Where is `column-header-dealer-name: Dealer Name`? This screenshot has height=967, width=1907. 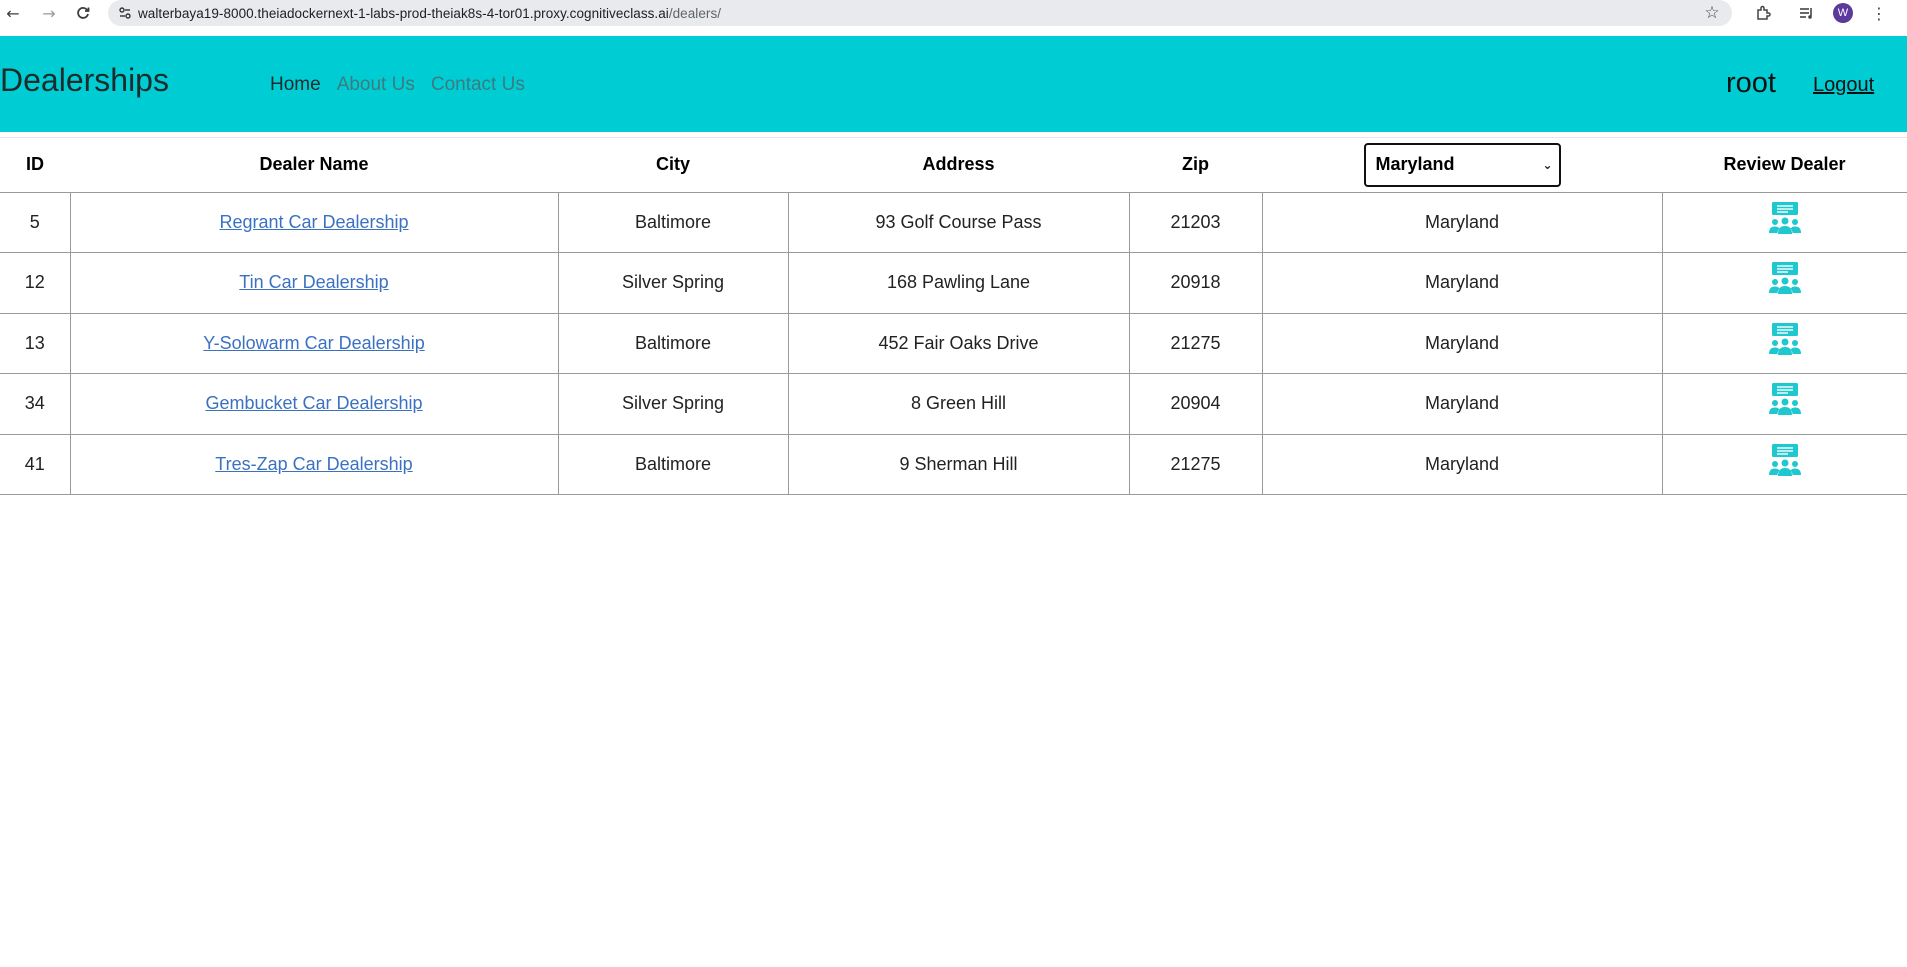
column-header-dealer-name: Dealer Name is located at coordinates (314, 165).